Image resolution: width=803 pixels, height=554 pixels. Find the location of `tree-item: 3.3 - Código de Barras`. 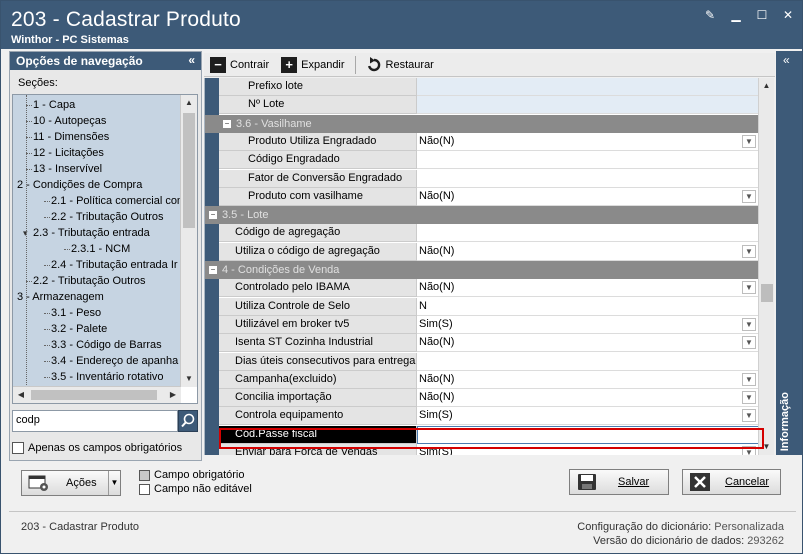

tree-item: 3.3 - Código de Barras is located at coordinates (101, 345).